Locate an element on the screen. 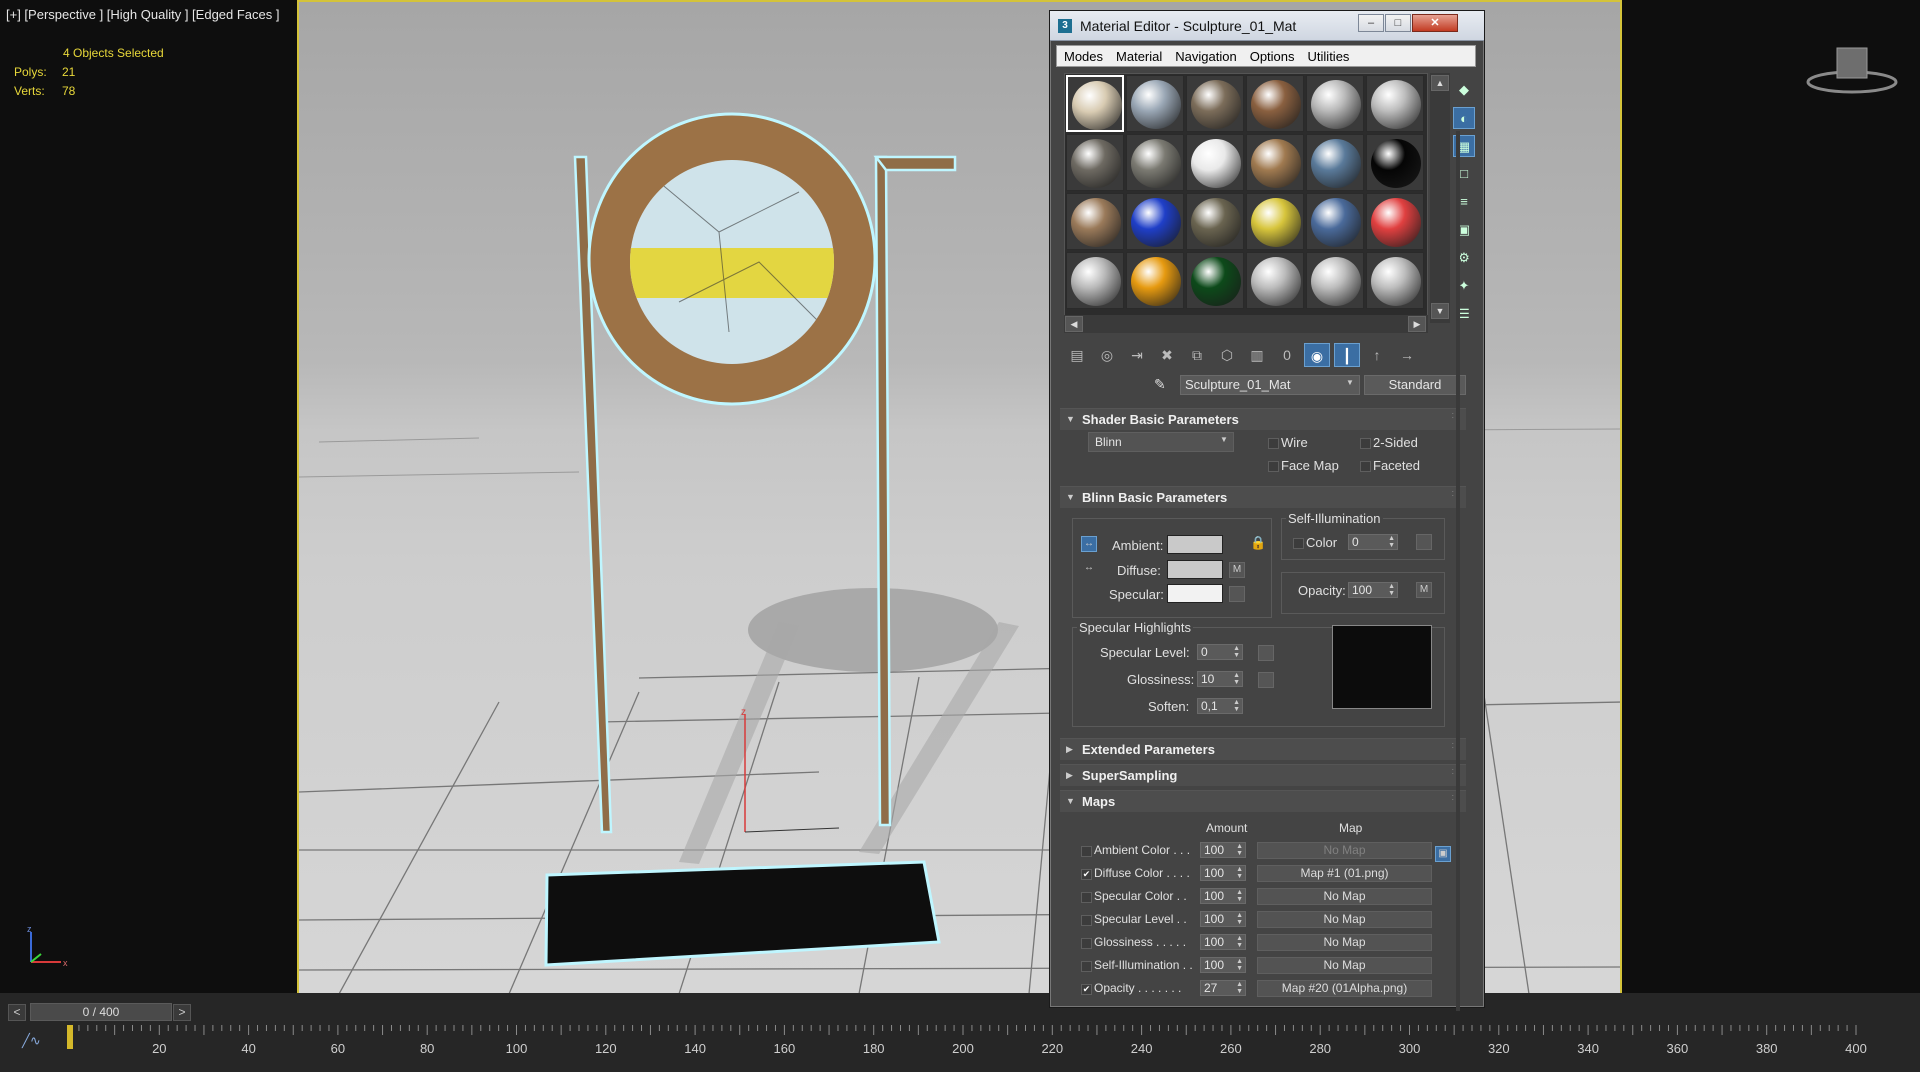 This screenshot has height=1072, width=1920. menu-options: Options is located at coordinates (1272, 56).